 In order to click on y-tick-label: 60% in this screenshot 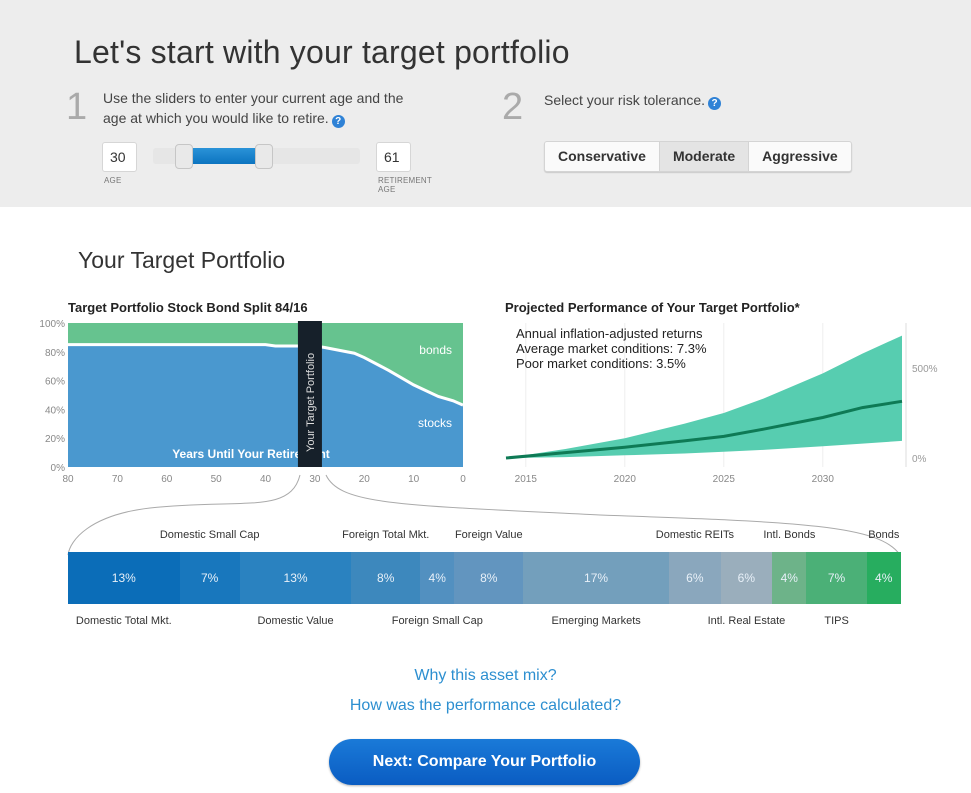, I will do `click(55, 382)`.